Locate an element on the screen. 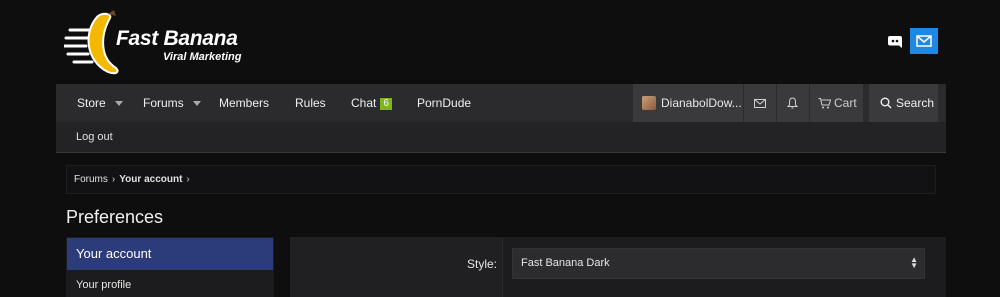 The height and width of the screenshot is (297, 1000). contact-mail-button is located at coordinates (924, 41).